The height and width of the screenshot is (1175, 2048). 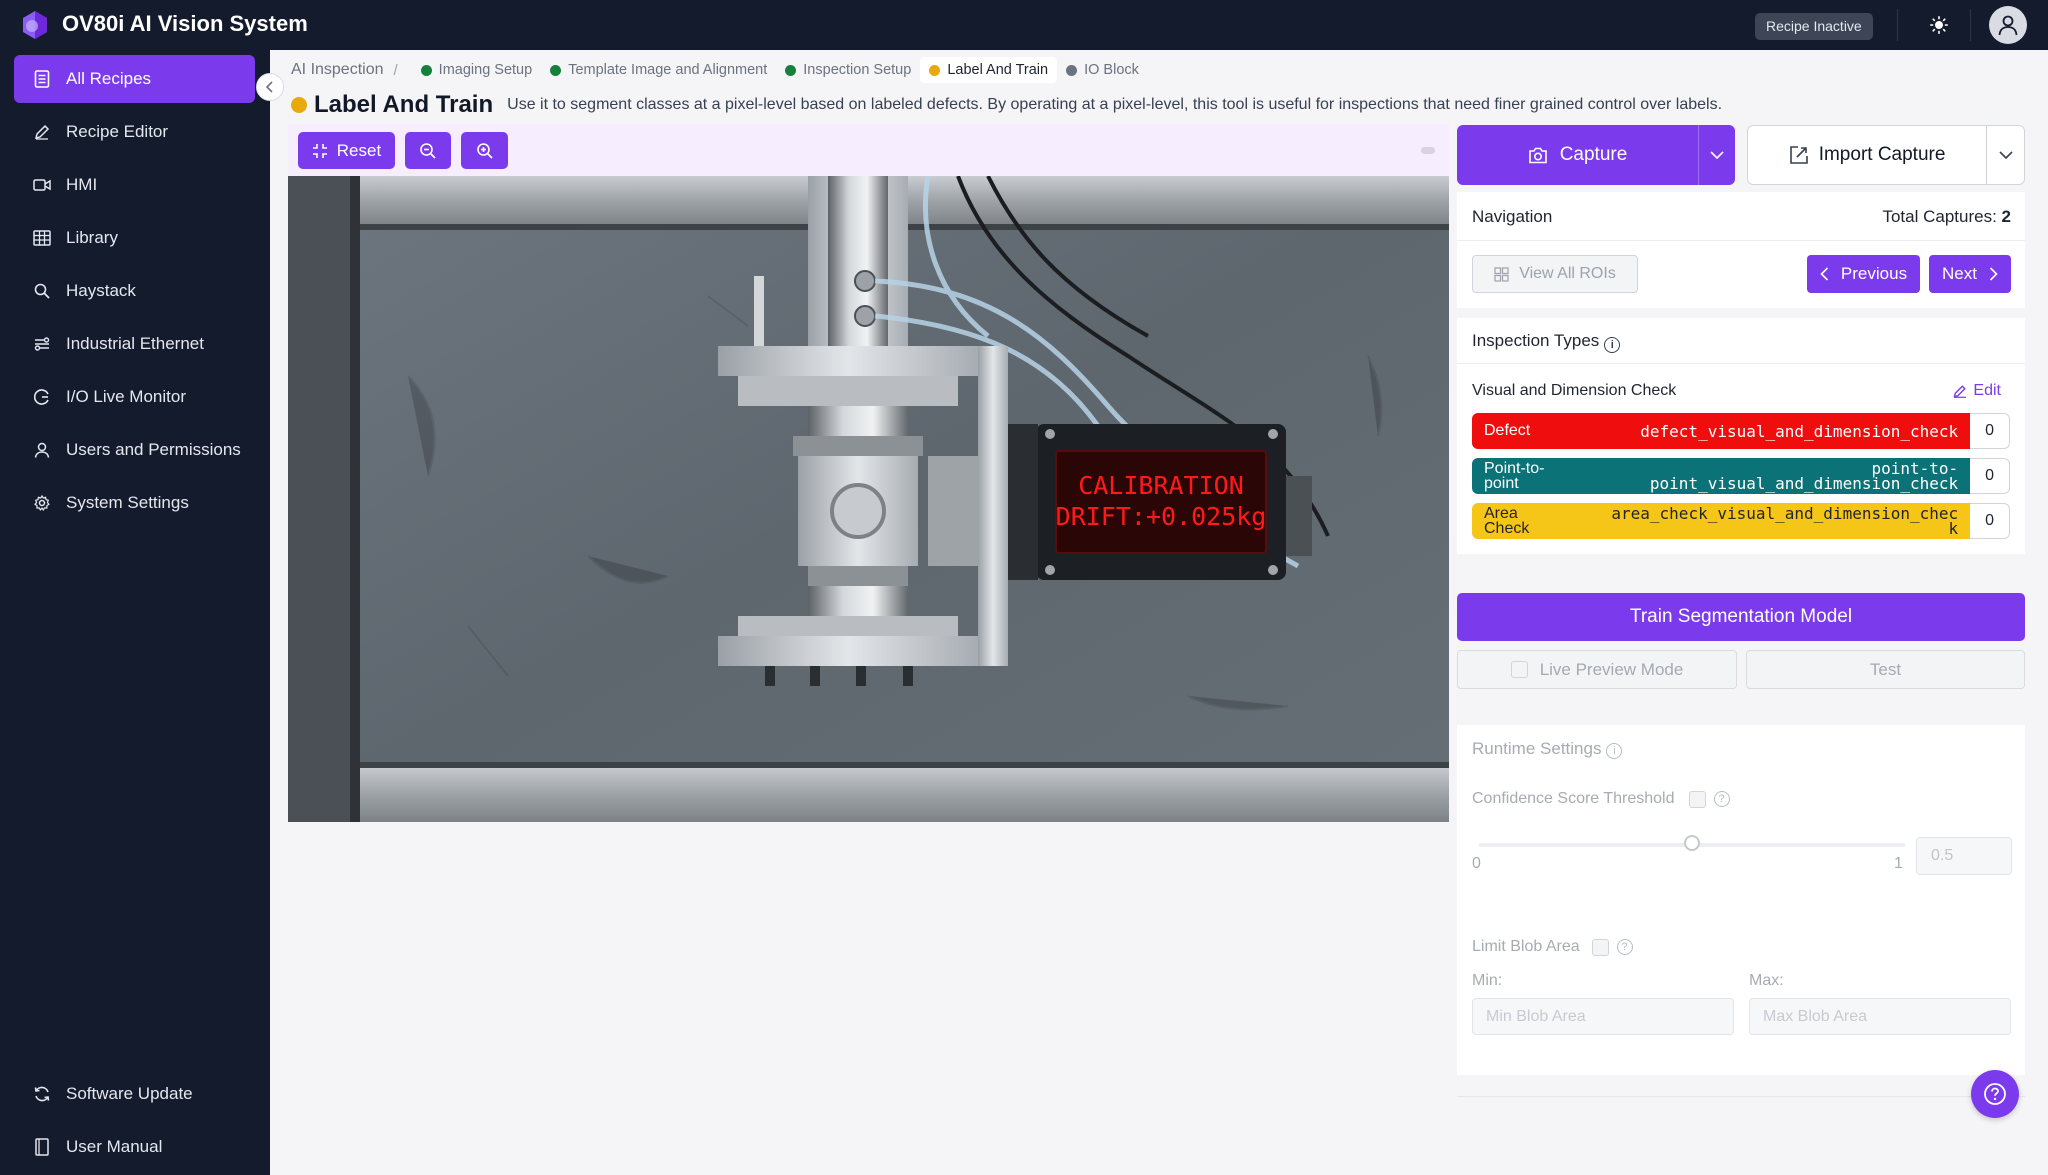 What do you see at coordinates (270, 87) in the screenshot?
I see `sidebar-collapse-button` at bounding box center [270, 87].